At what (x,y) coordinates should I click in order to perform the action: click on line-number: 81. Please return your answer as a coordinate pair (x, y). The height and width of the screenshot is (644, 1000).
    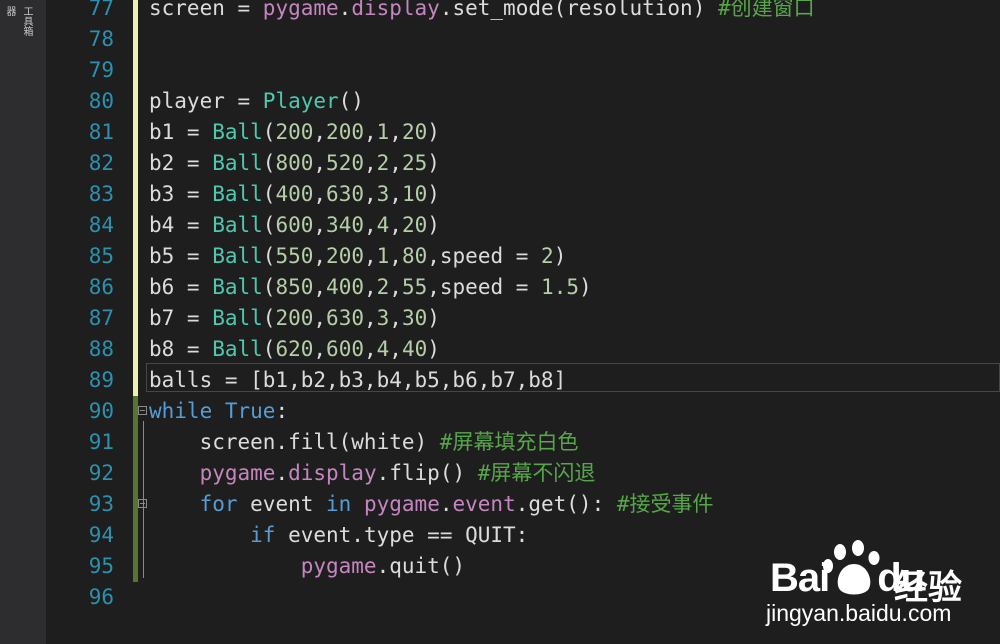
    Looking at the image, I should click on (101, 132).